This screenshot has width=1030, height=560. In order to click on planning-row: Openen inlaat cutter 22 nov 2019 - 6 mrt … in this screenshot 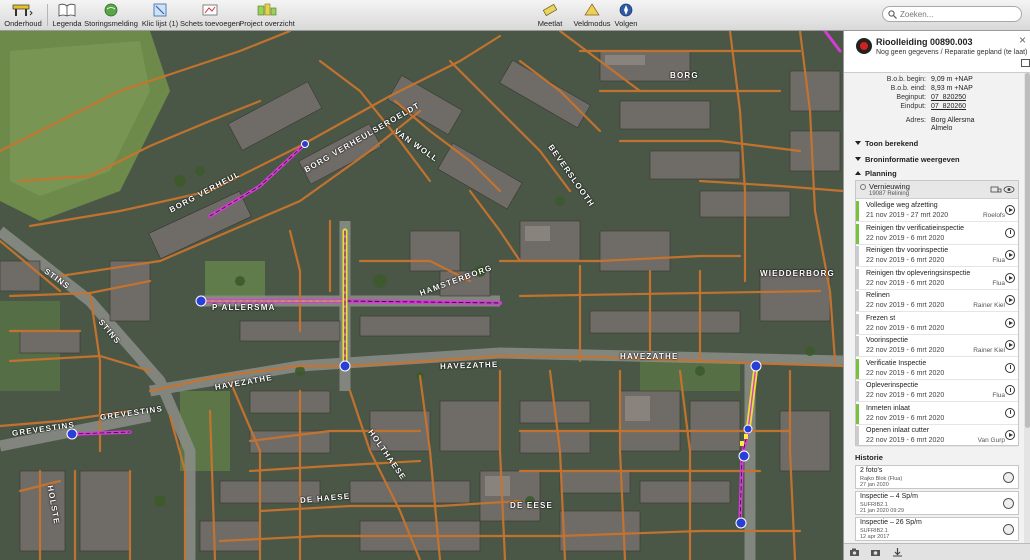, I will do `click(937, 436)`.